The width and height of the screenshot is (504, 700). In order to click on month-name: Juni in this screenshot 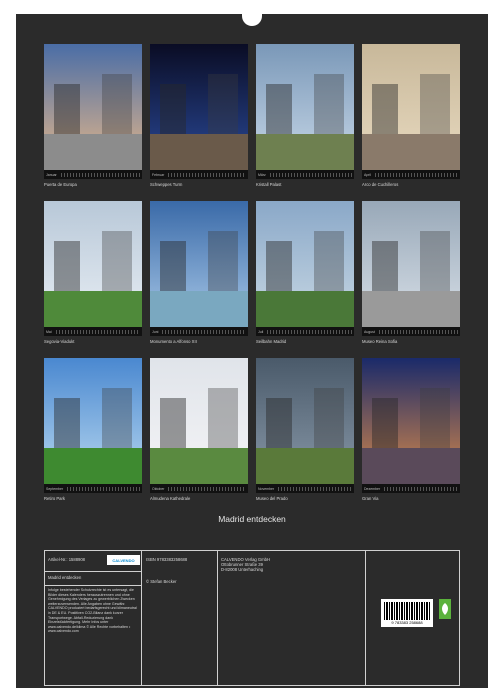, I will do `click(155, 331)`.